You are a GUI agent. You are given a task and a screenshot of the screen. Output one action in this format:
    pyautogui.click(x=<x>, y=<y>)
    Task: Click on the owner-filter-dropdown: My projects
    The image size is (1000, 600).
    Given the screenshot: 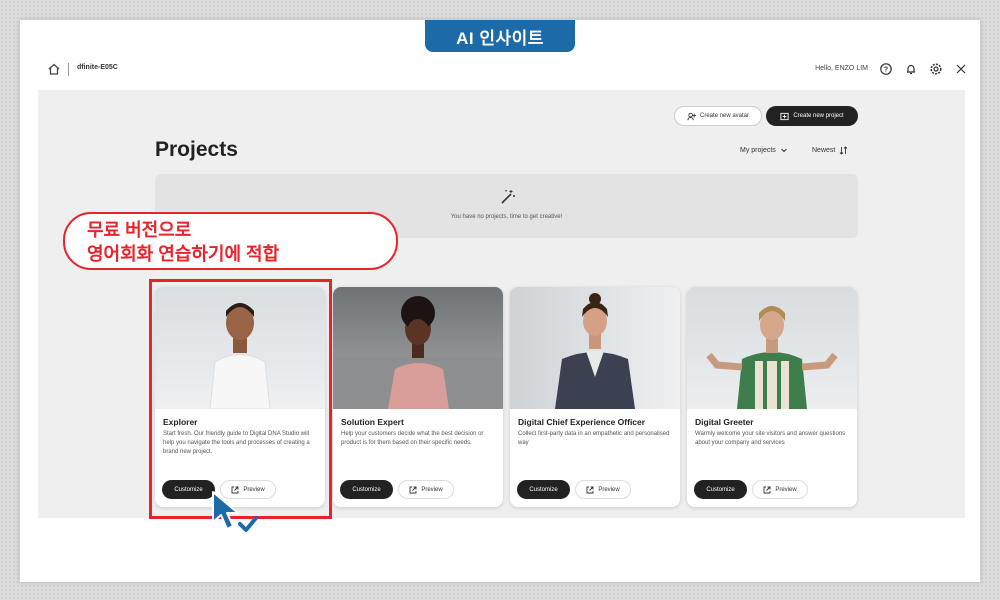 What is the action you would take?
    pyautogui.click(x=764, y=150)
    